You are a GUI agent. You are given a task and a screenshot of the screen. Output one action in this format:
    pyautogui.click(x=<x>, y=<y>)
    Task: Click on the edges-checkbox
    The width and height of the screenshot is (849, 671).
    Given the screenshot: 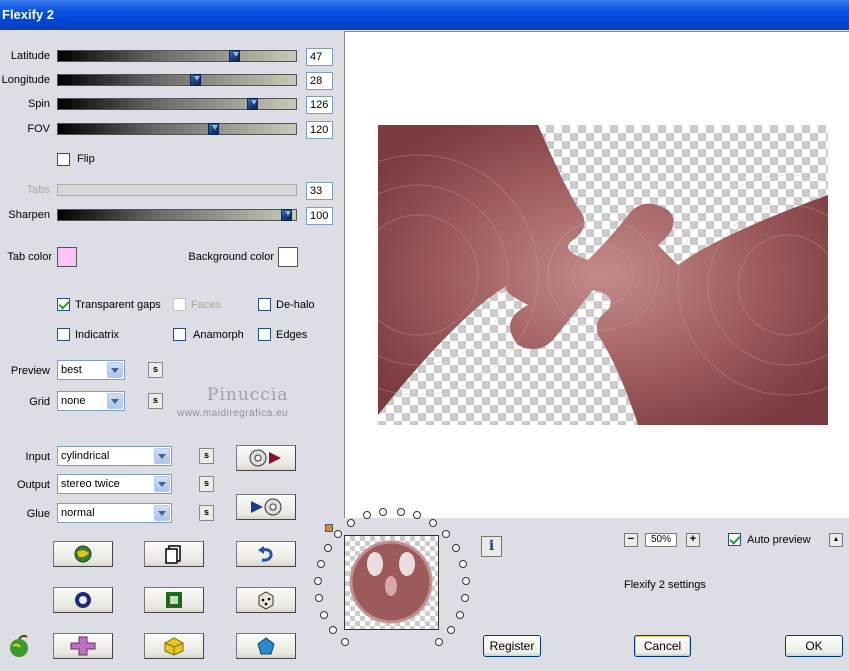 What is the action you would take?
    pyautogui.click(x=264, y=334)
    